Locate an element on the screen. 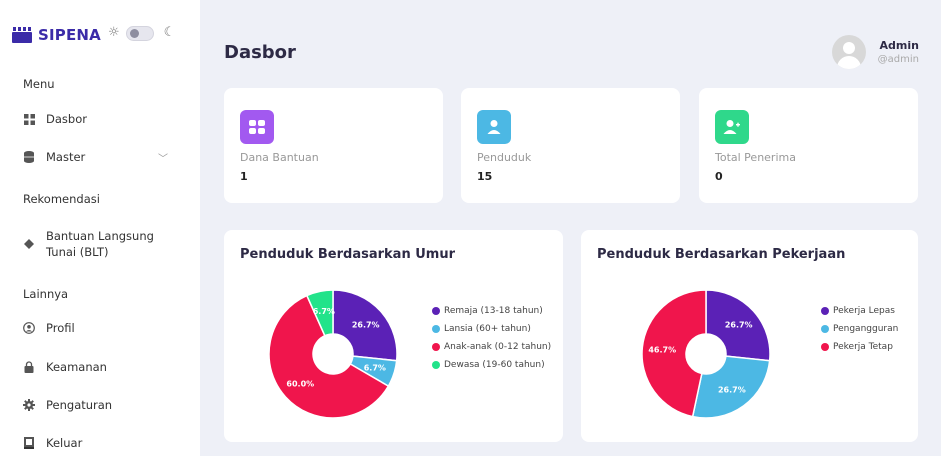 Image resolution: width=941 pixels, height=456 pixels. legend-item: Pengangguran is located at coordinates (859, 329).